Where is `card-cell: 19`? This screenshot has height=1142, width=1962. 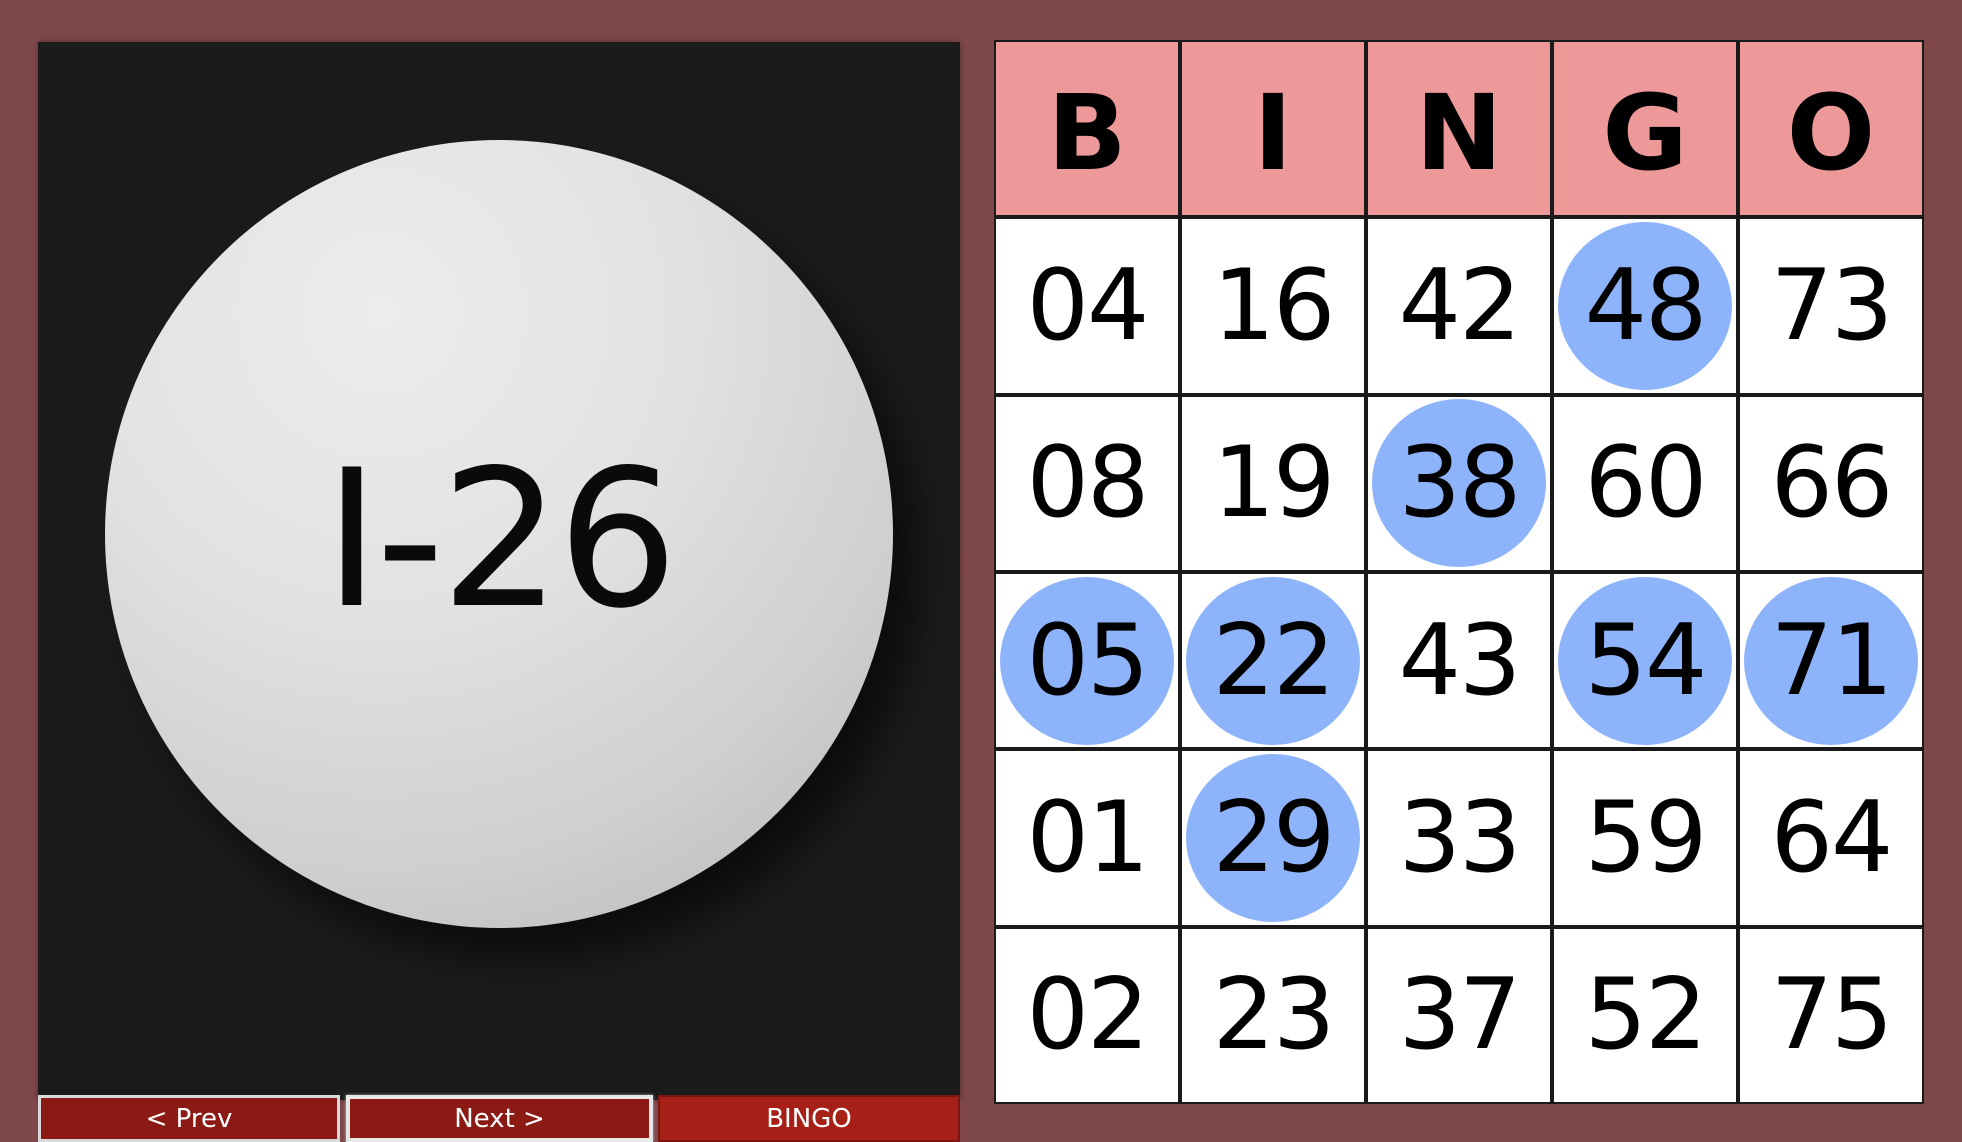
card-cell: 19 is located at coordinates (1273, 483).